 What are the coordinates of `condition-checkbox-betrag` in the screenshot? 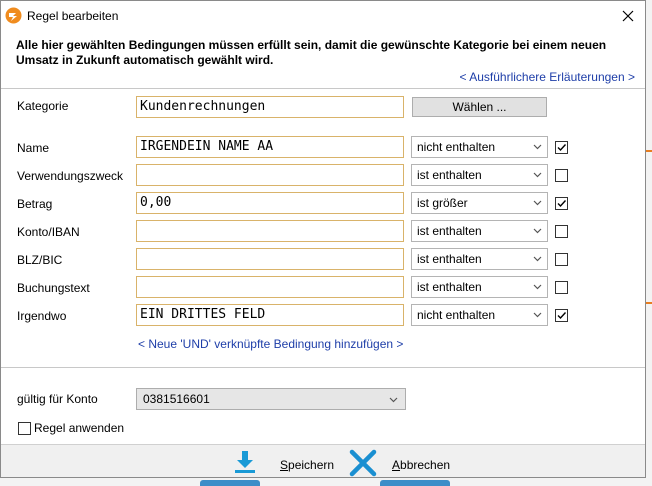 It's located at (561, 203).